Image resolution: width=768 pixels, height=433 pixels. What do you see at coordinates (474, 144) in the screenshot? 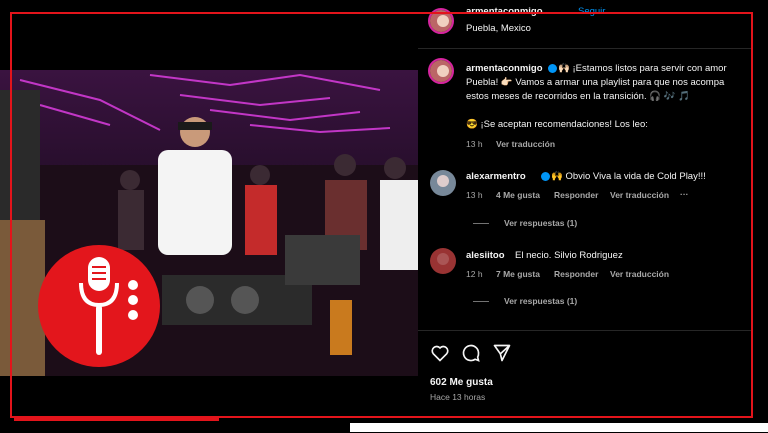
I see `caption-time: 13 h` at bounding box center [474, 144].